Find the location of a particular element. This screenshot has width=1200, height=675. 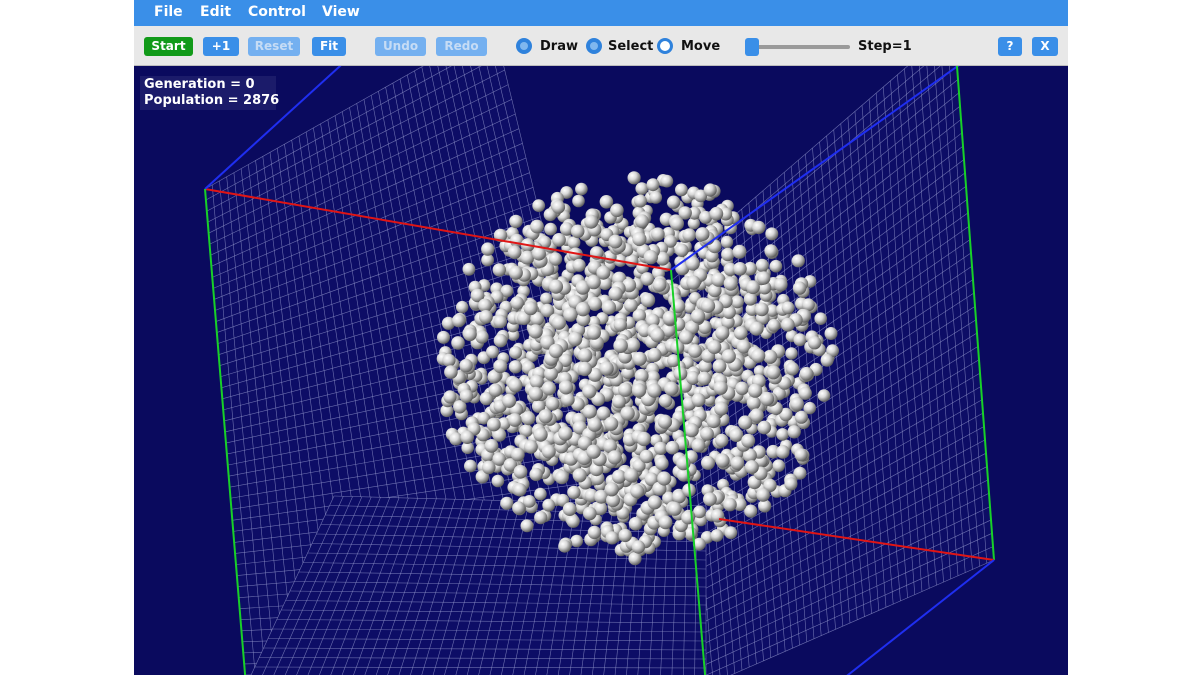

redo-button: Redo is located at coordinates (461, 46).